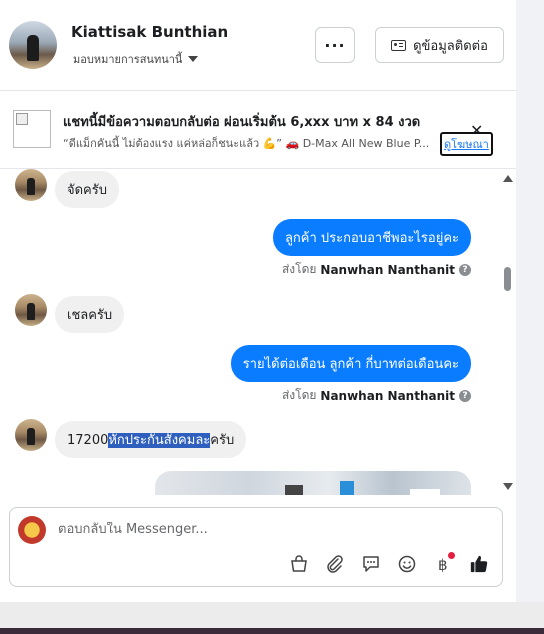 This screenshot has width=544, height=634. I want to click on chevron-down-icon, so click(193, 59).